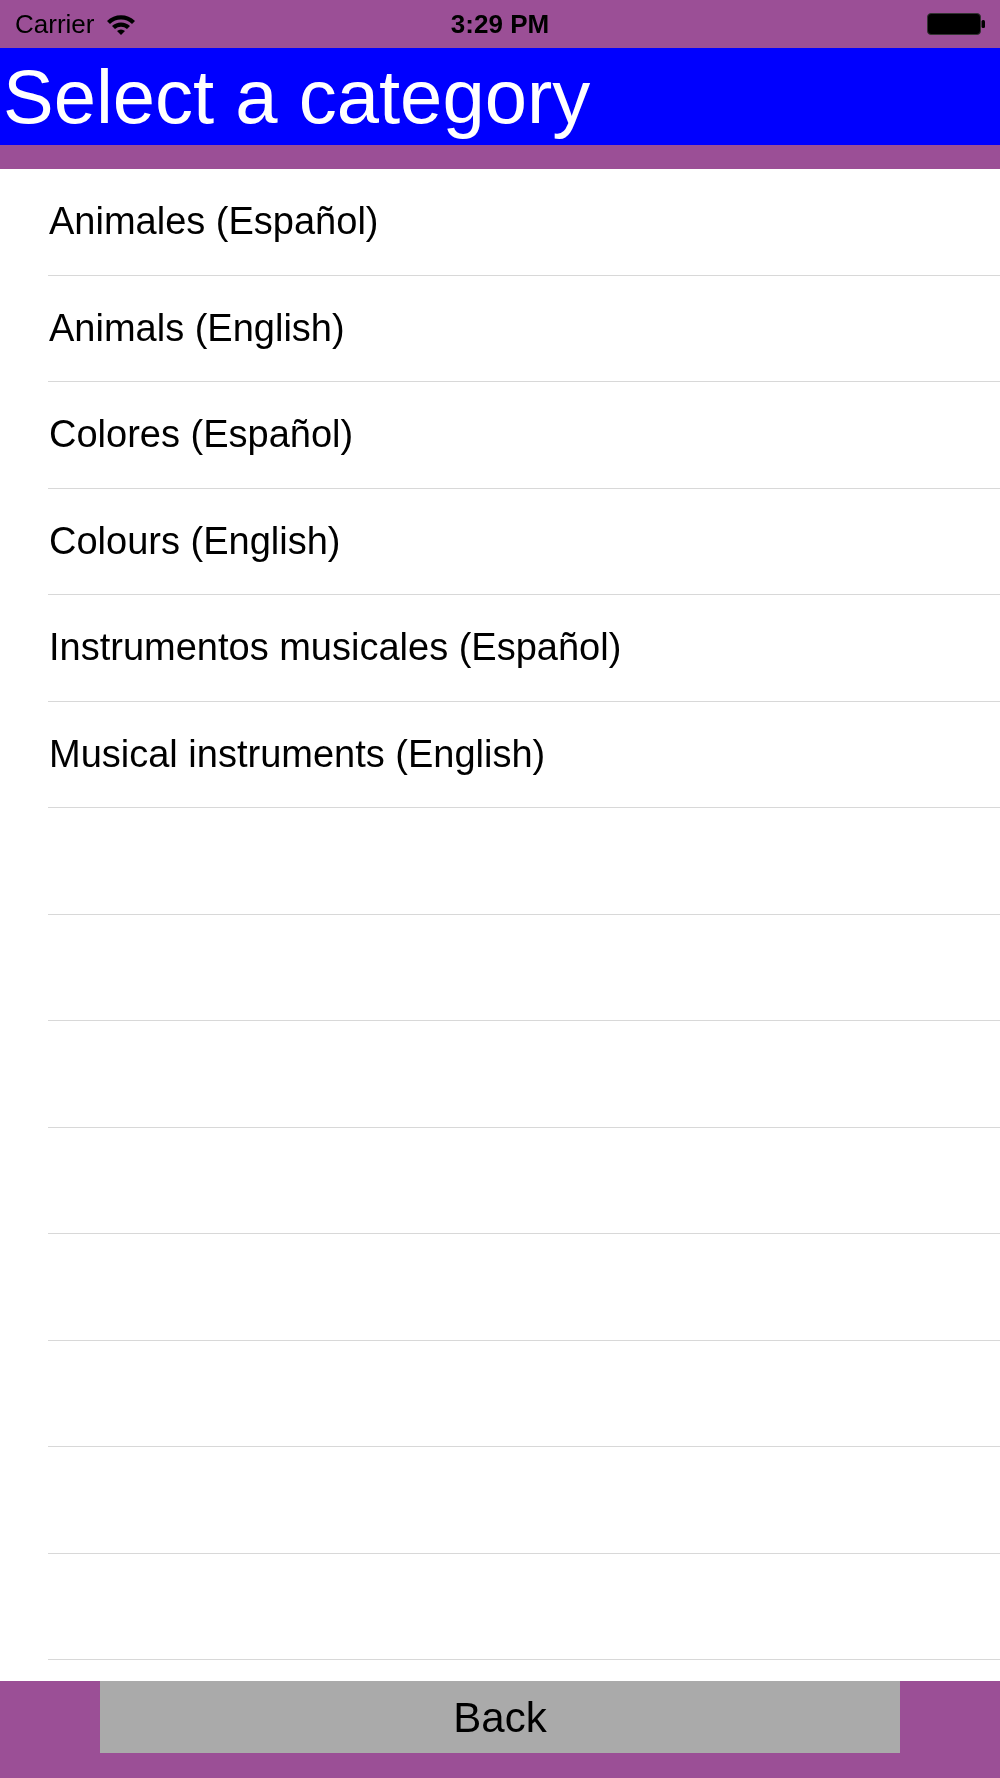 This screenshot has height=1778, width=1000. What do you see at coordinates (524, 328) in the screenshot?
I see `category-list-item: Animals (English)` at bounding box center [524, 328].